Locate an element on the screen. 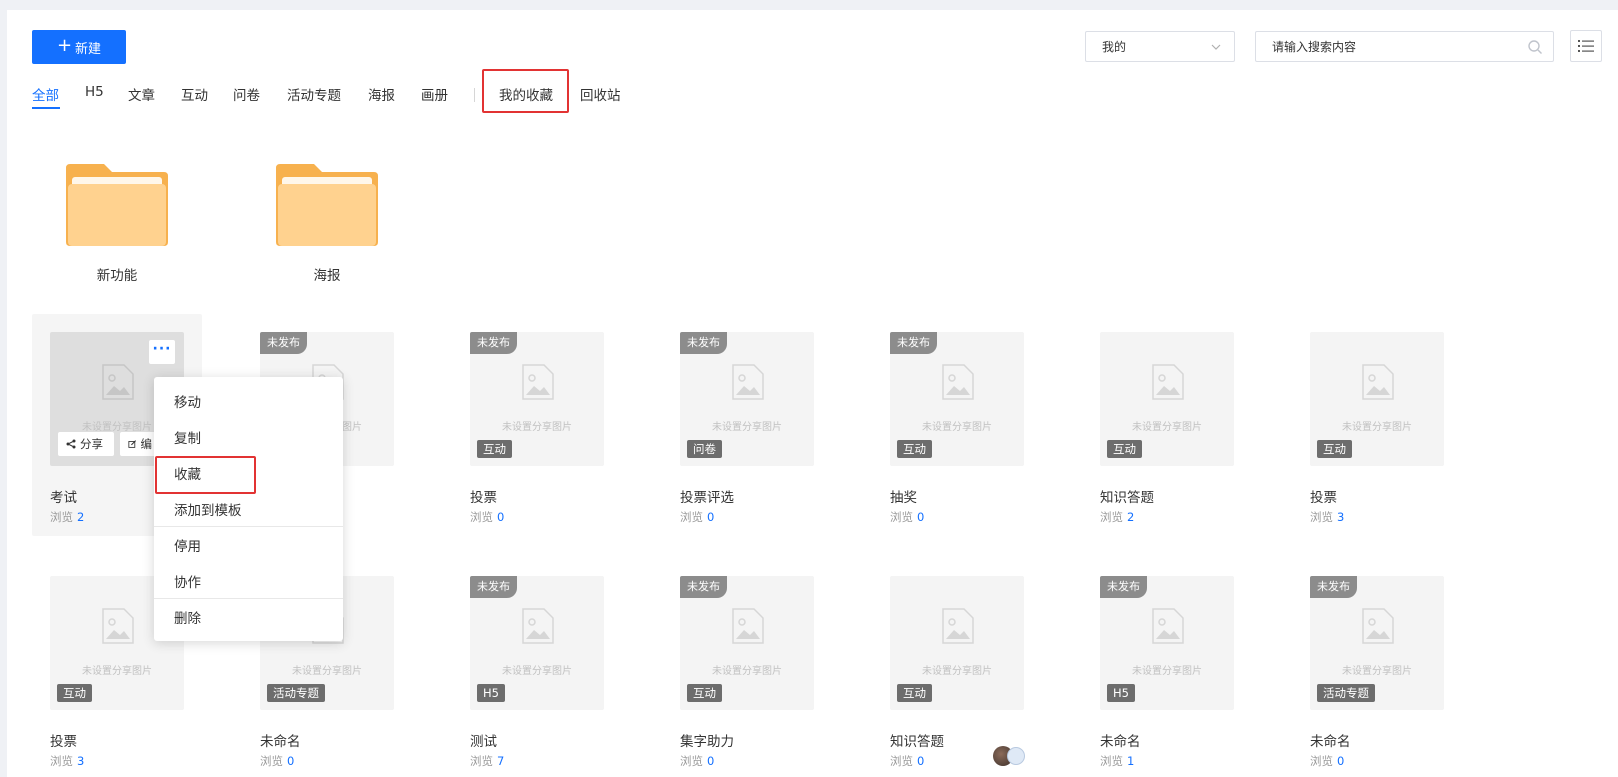 This screenshot has height=777, width=1618. card-item: 未设置分享图片 未发布 活动专题 未命名 浏览 0 is located at coordinates (1377, 672).